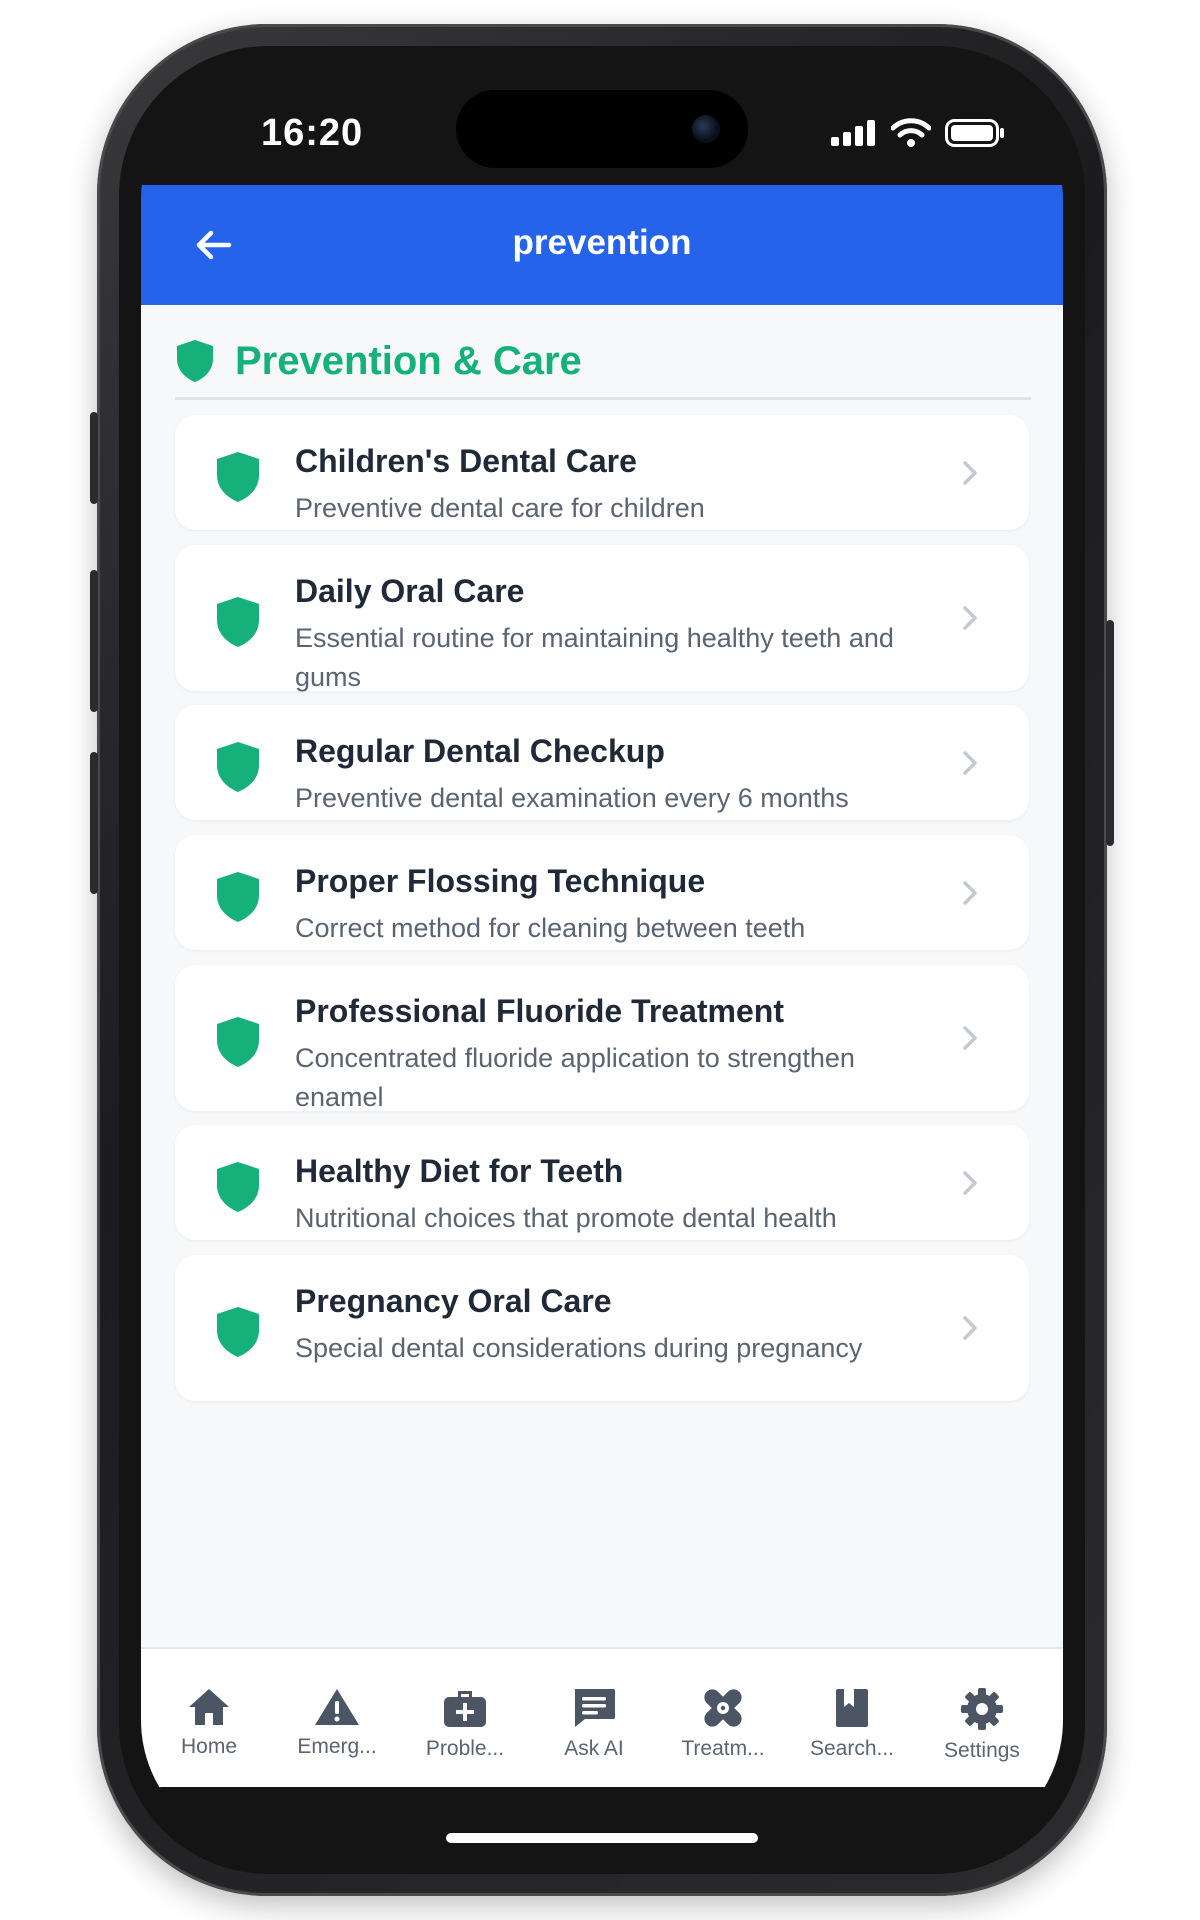  What do you see at coordinates (594, 1748) in the screenshot?
I see `tab-label: Ask AI` at bounding box center [594, 1748].